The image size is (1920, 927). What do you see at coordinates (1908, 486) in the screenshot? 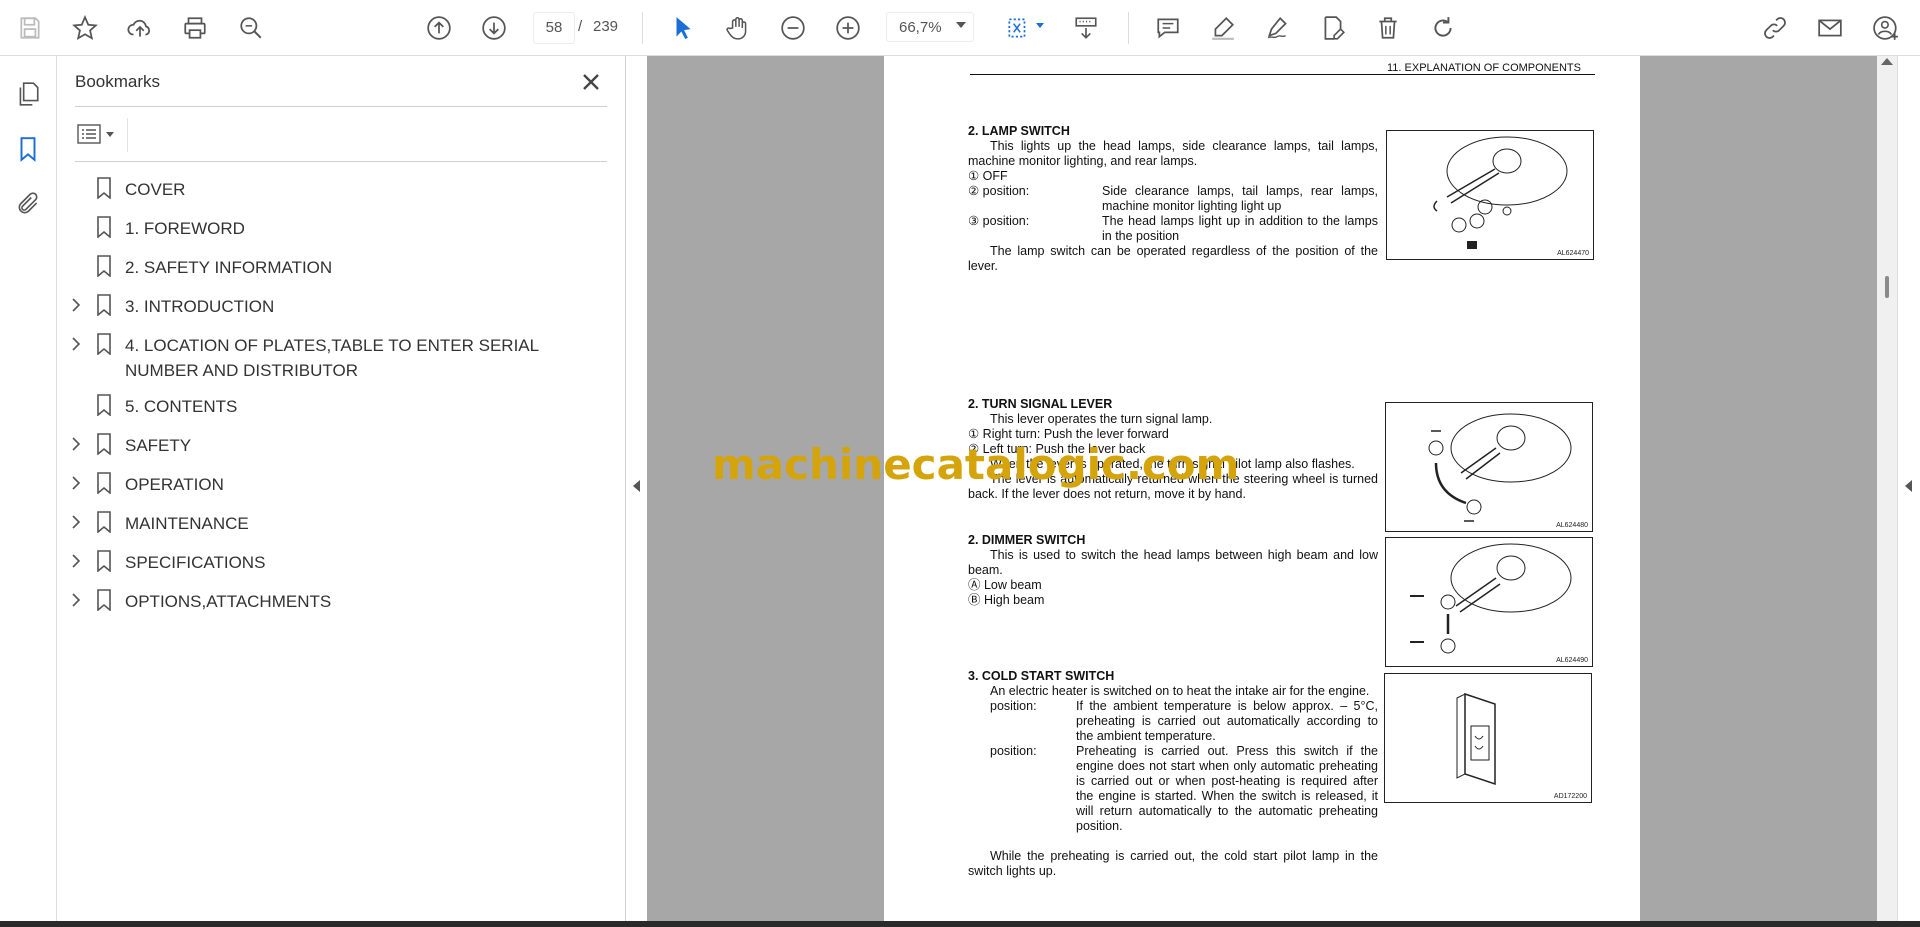
I see `expand-right-panel-icon` at bounding box center [1908, 486].